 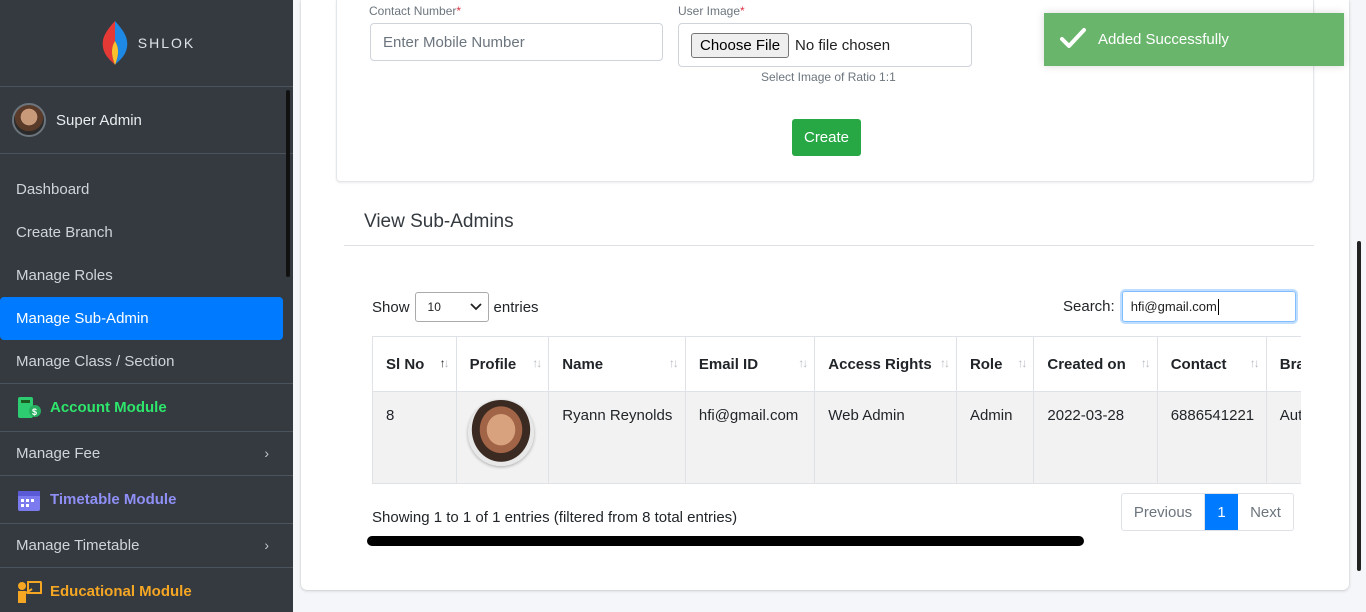 What do you see at coordinates (146, 275) in the screenshot?
I see `sidebar-item-manage-roles: Manage Roles` at bounding box center [146, 275].